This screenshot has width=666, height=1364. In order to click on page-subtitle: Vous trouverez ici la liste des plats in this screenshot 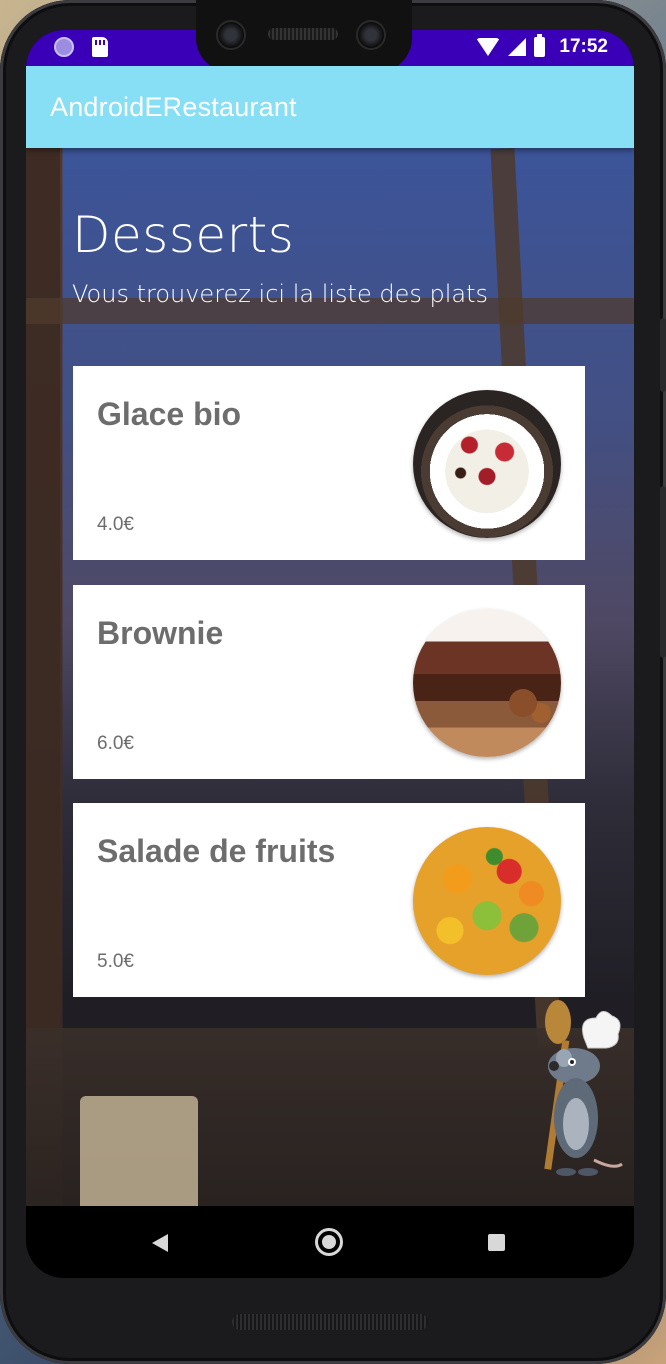, I will do `click(280, 294)`.